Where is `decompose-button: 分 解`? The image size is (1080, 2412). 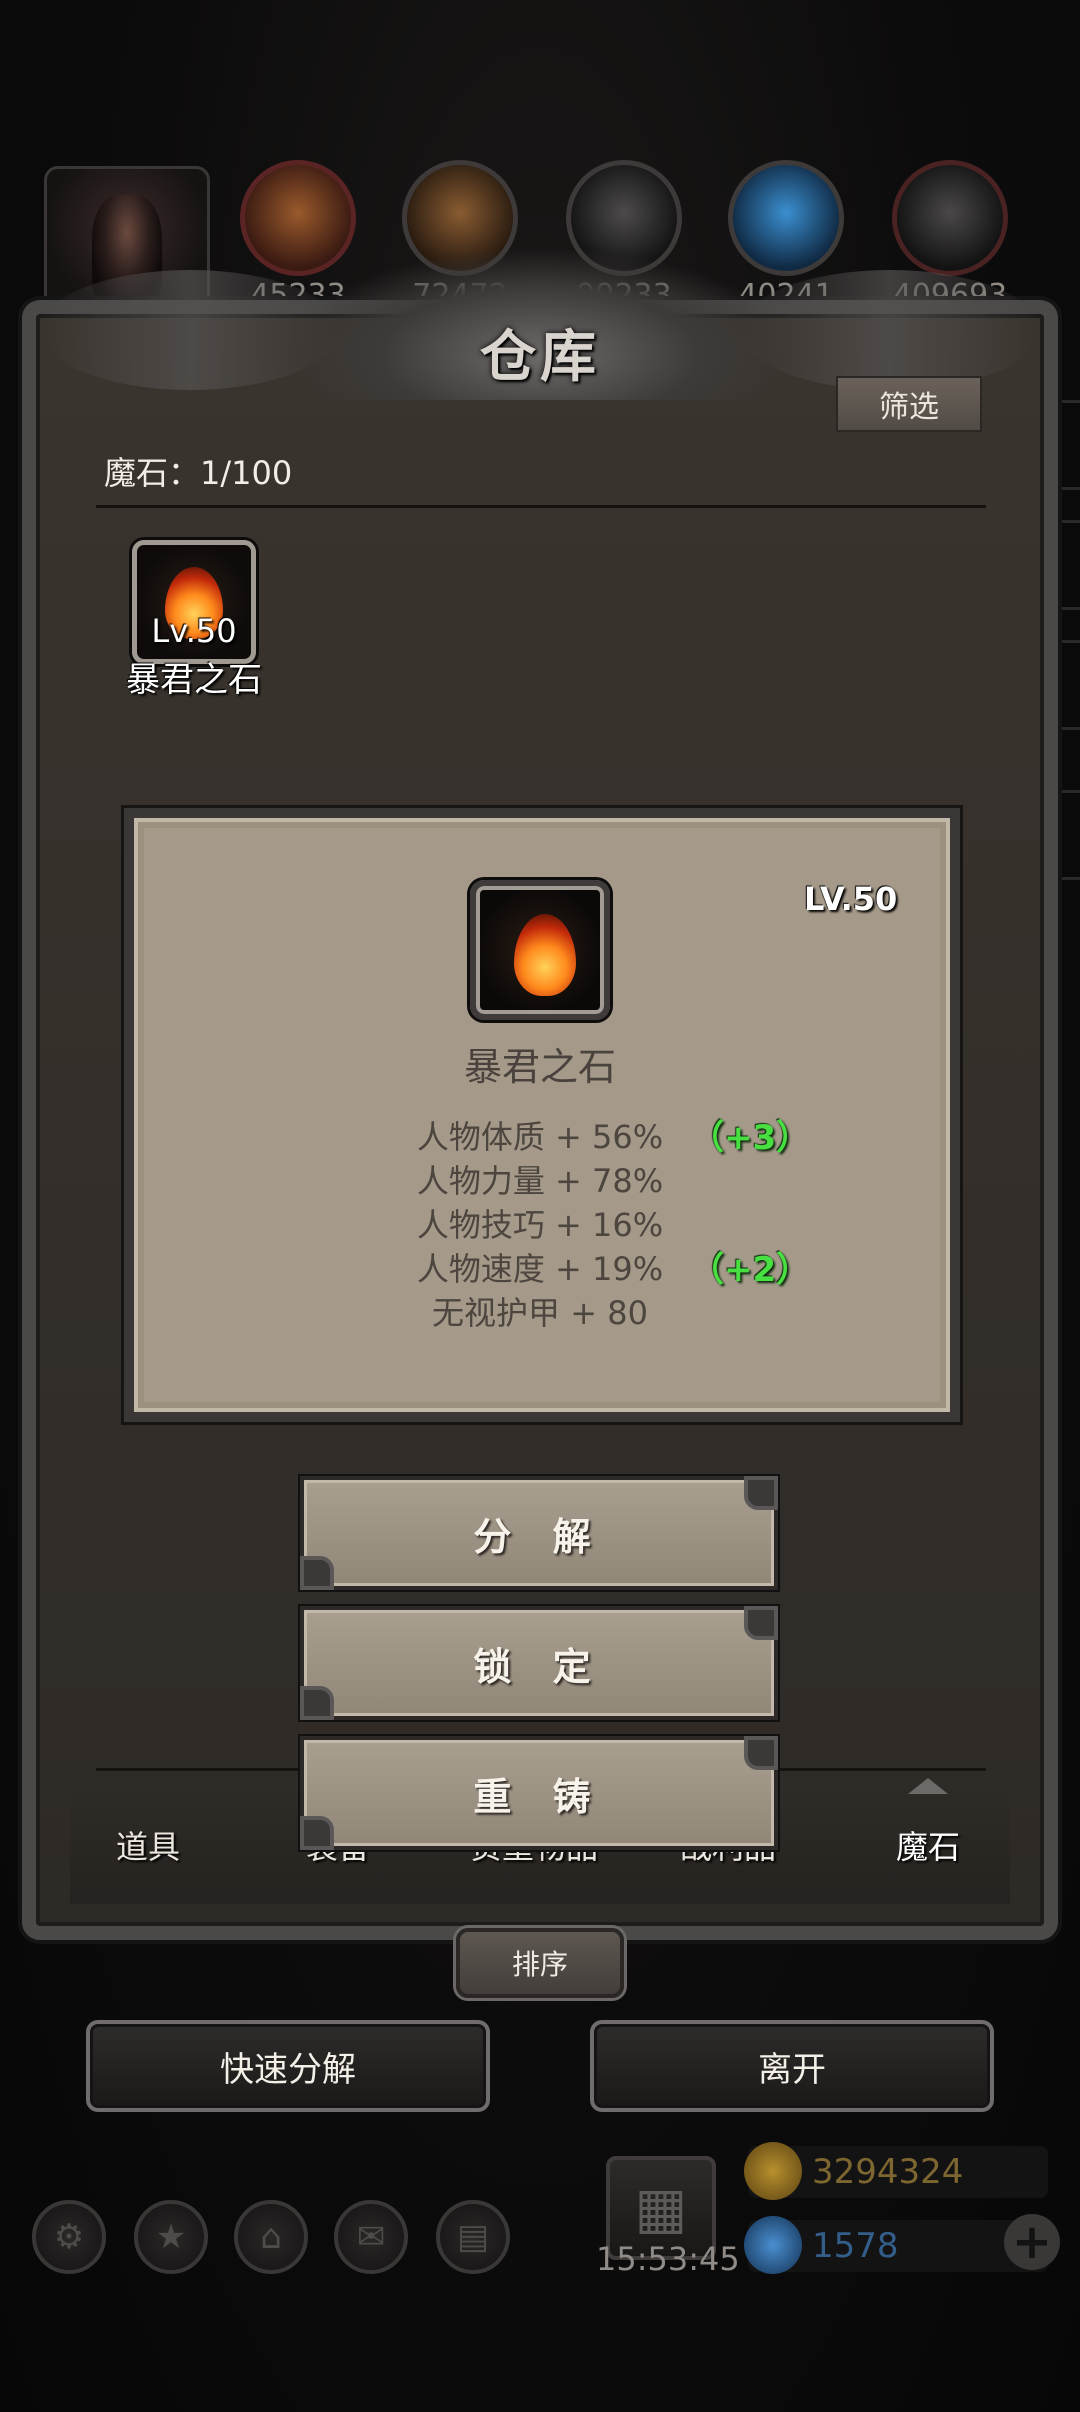
decompose-button: 分 解 is located at coordinates (539, 1533).